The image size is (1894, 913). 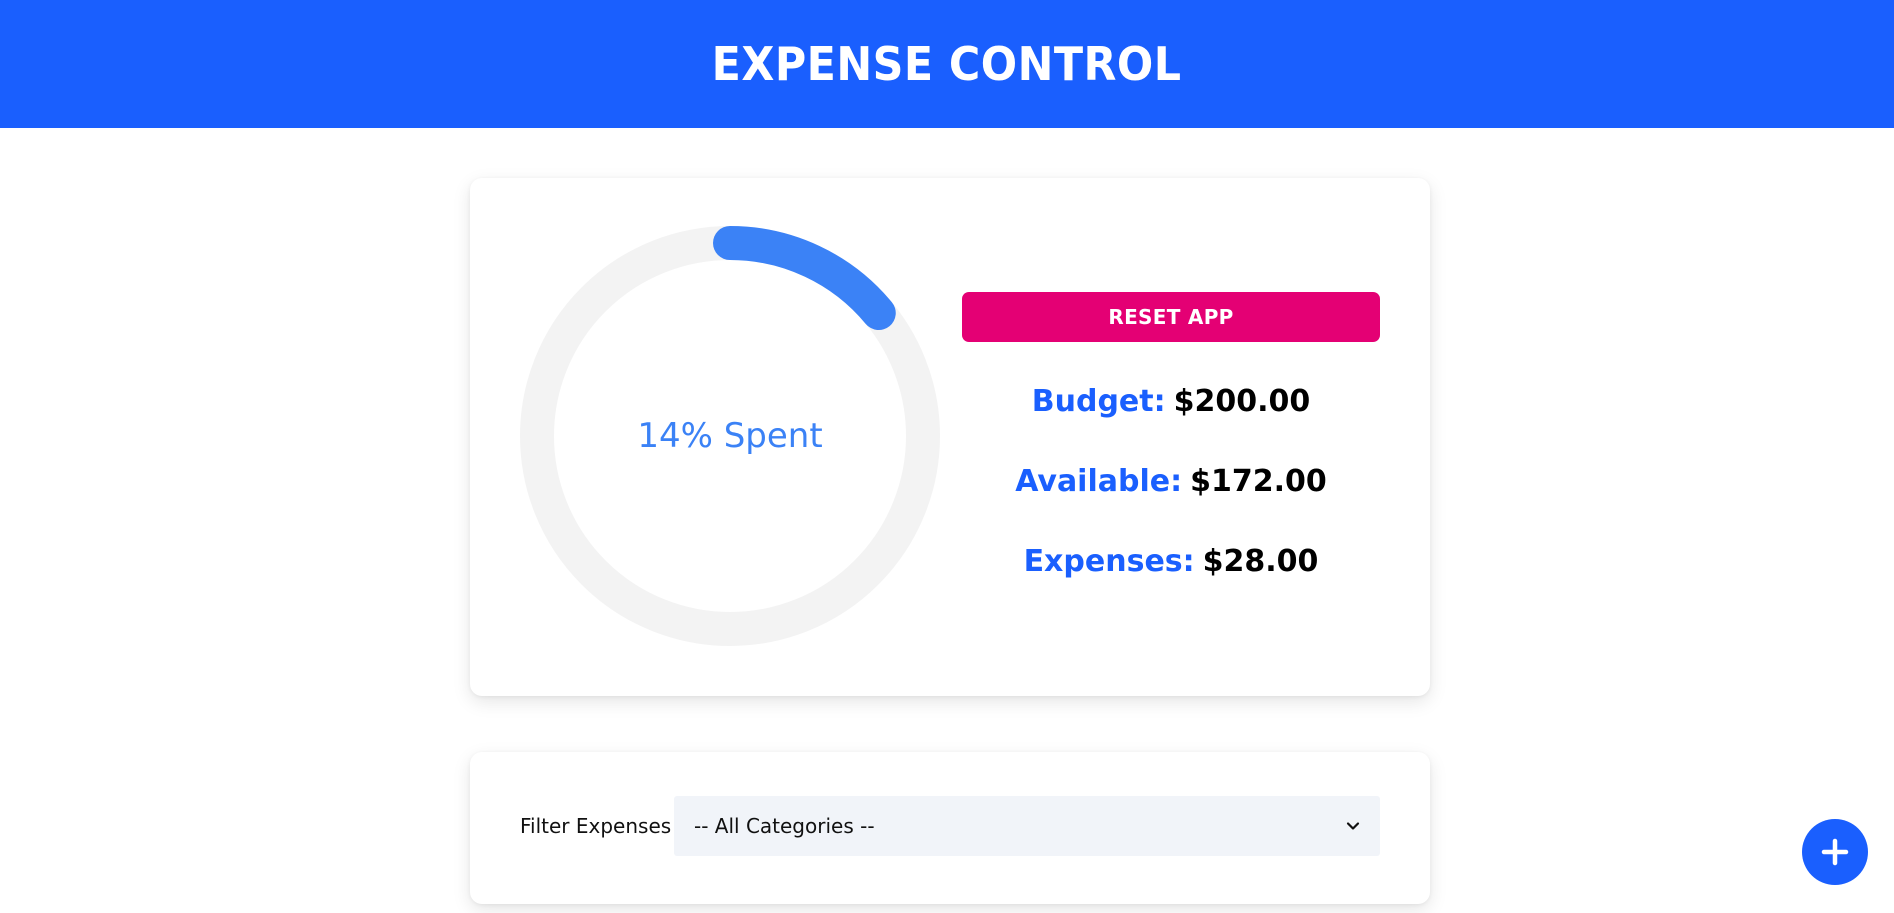 What do you see at coordinates (1242, 401) in the screenshot?
I see `budget-value: $200.00` at bounding box center [1242, 401].